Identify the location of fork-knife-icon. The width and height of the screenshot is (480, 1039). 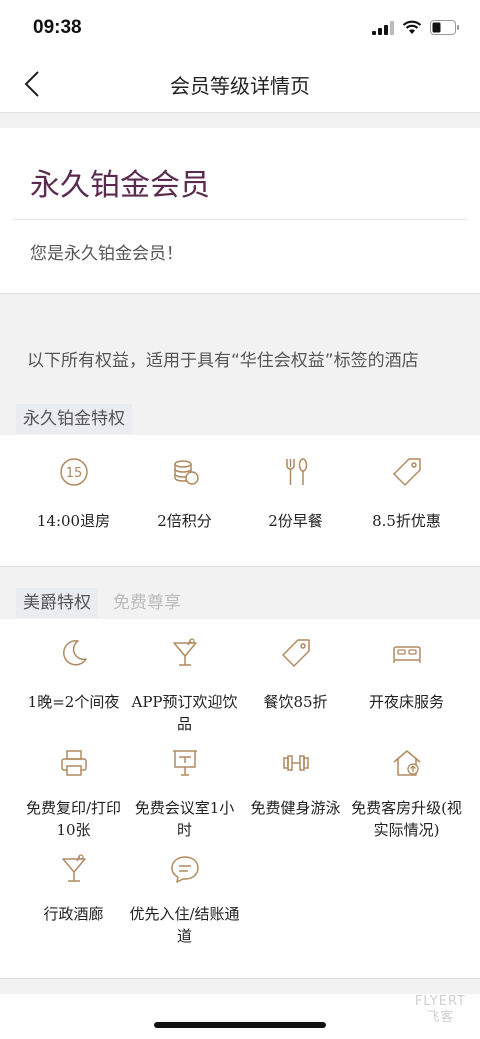
(296, 471).